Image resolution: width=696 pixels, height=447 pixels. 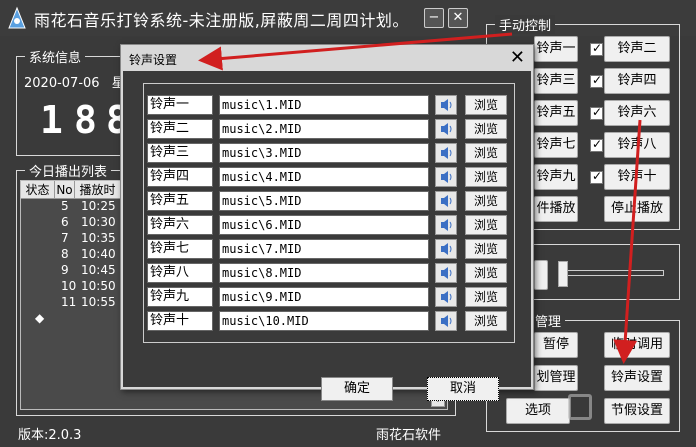 I want to click on manual-ring-button: 铃声二, so click(x=637, y=49).